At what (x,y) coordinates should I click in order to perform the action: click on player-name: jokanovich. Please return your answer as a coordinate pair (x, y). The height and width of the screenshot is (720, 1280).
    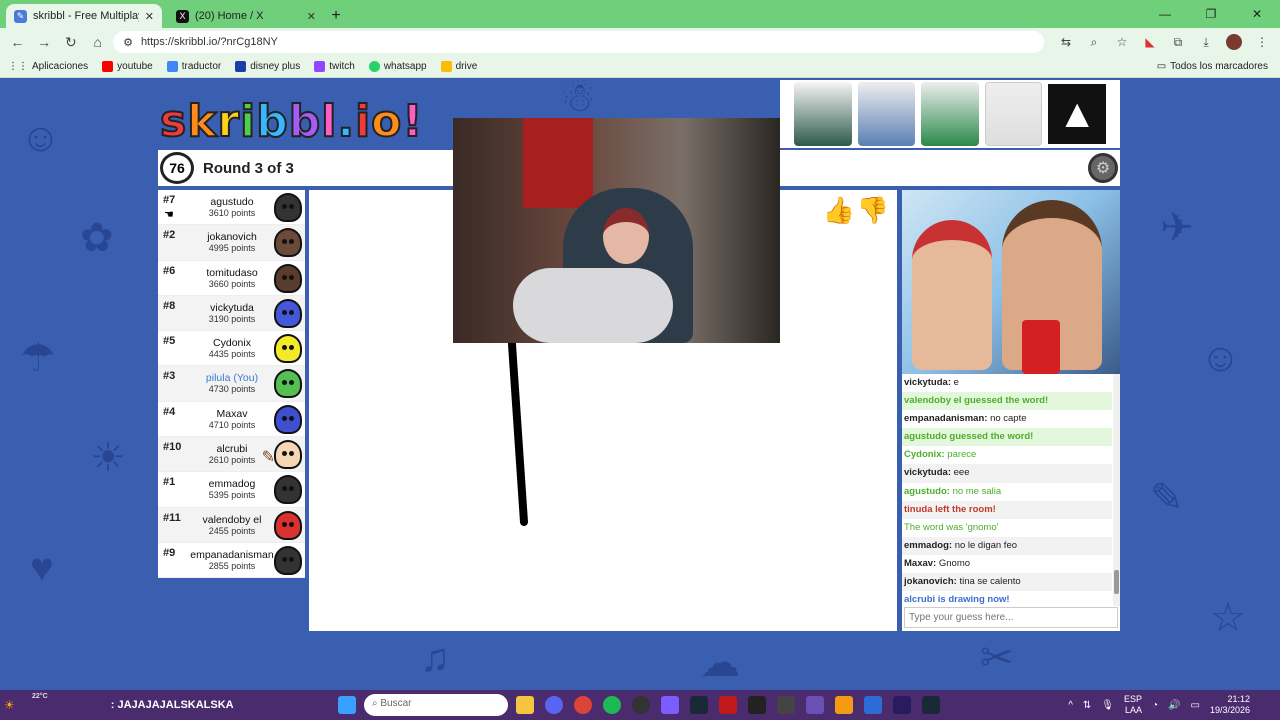
    Looking at the image, I should click on (232, 237).